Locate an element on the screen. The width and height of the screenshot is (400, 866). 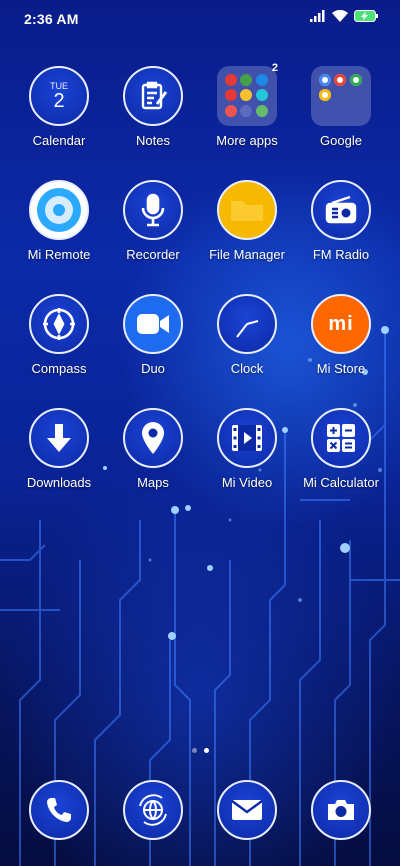
app-mi-video: Mi Video is located at coordinates (247, 449).